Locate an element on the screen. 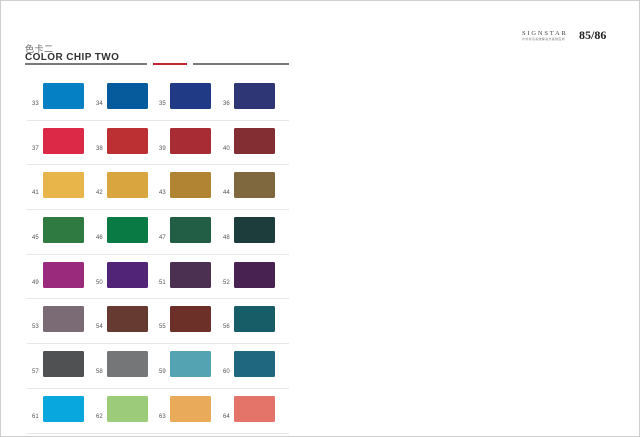 The image size is (640, 437). color-chip: 33 is located at coordinates (59, 97).